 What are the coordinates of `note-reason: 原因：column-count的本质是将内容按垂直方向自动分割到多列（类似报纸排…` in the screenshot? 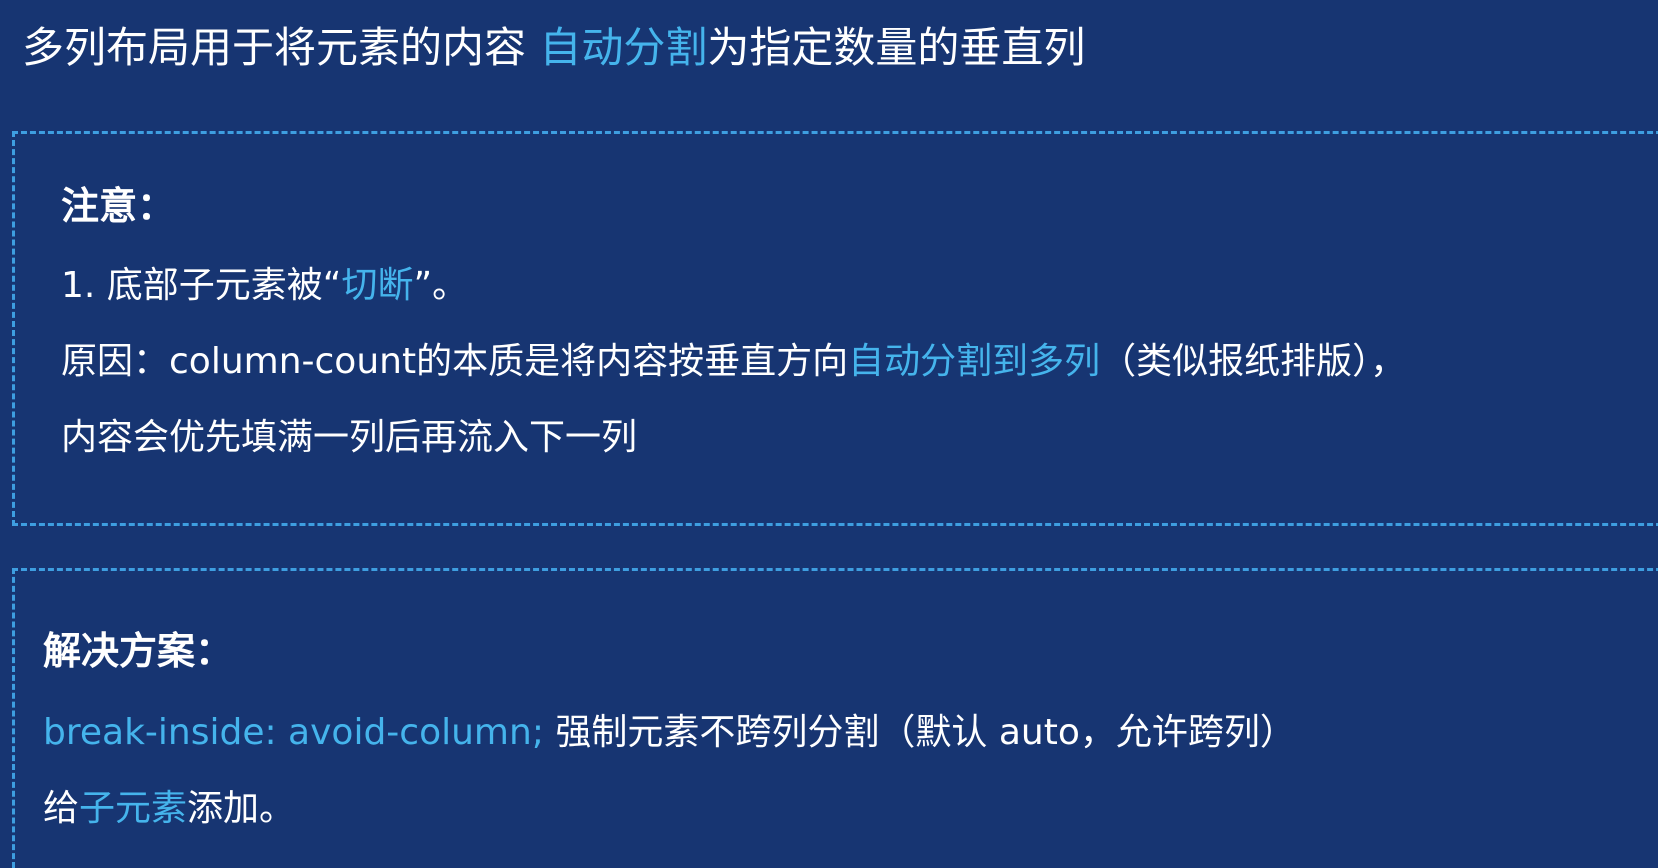 It's located at (733, 362).